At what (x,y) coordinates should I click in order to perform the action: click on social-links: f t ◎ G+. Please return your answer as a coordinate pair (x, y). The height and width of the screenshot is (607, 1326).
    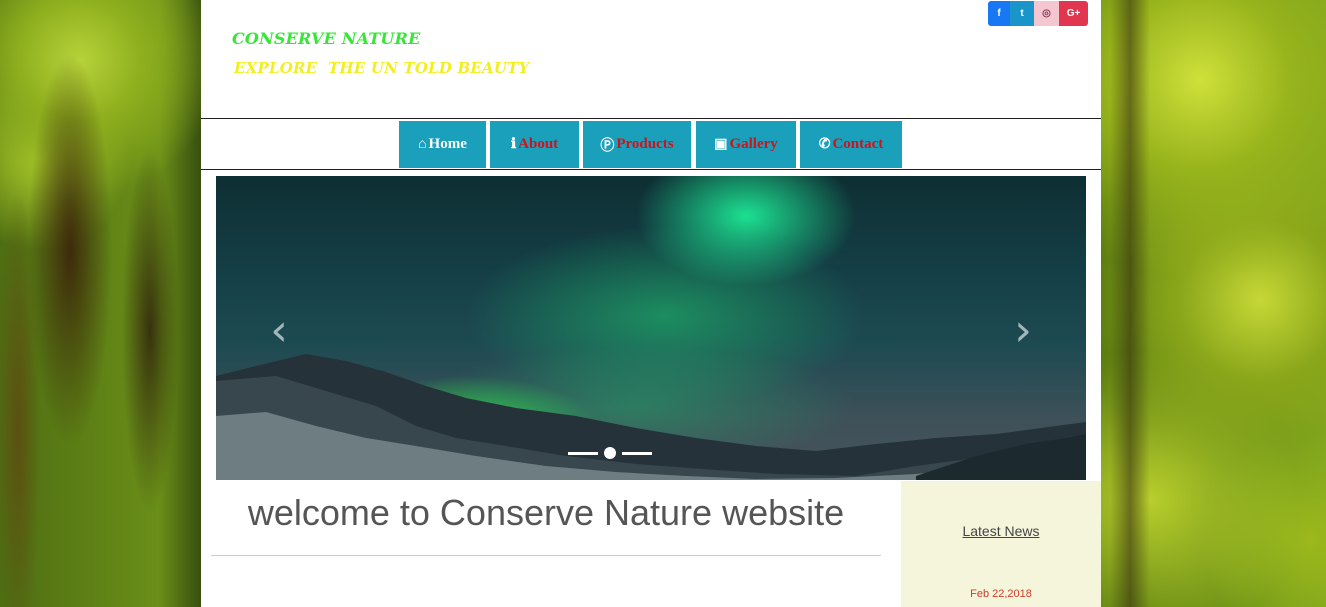
    Looking at the image, I should click on (1038, 13).